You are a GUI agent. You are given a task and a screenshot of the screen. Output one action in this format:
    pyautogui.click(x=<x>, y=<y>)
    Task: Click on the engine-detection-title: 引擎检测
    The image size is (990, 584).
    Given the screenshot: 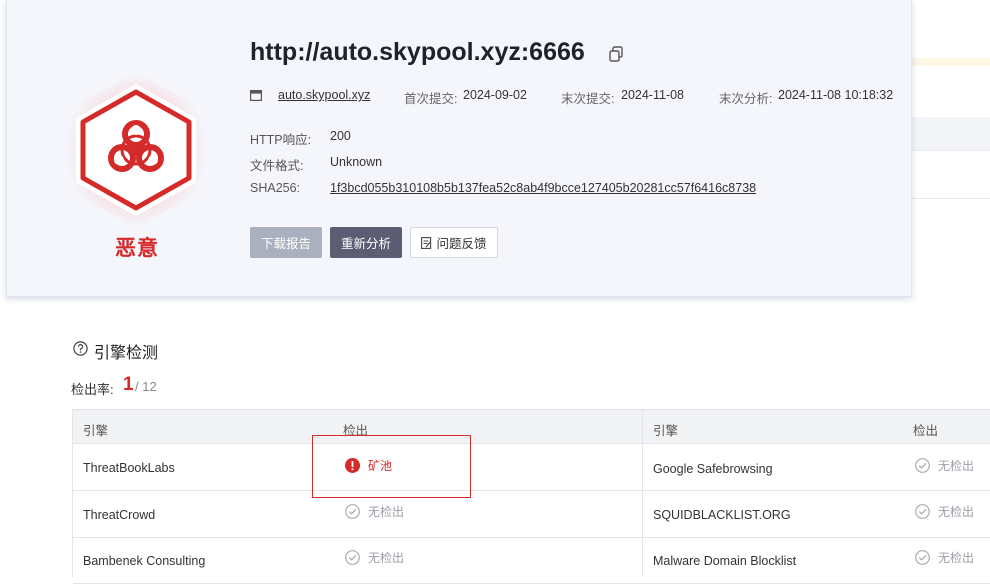 What is the action you would take?
    pyautogui.click(x=126, y=353)
    